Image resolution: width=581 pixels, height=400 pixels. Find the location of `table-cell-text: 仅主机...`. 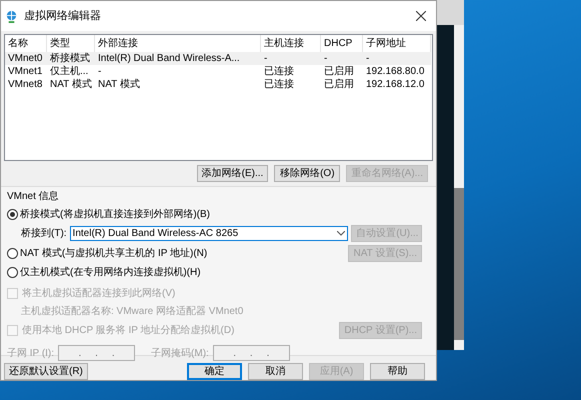

table-cell-text: 仅主机... is located at coordinates (69, 72).